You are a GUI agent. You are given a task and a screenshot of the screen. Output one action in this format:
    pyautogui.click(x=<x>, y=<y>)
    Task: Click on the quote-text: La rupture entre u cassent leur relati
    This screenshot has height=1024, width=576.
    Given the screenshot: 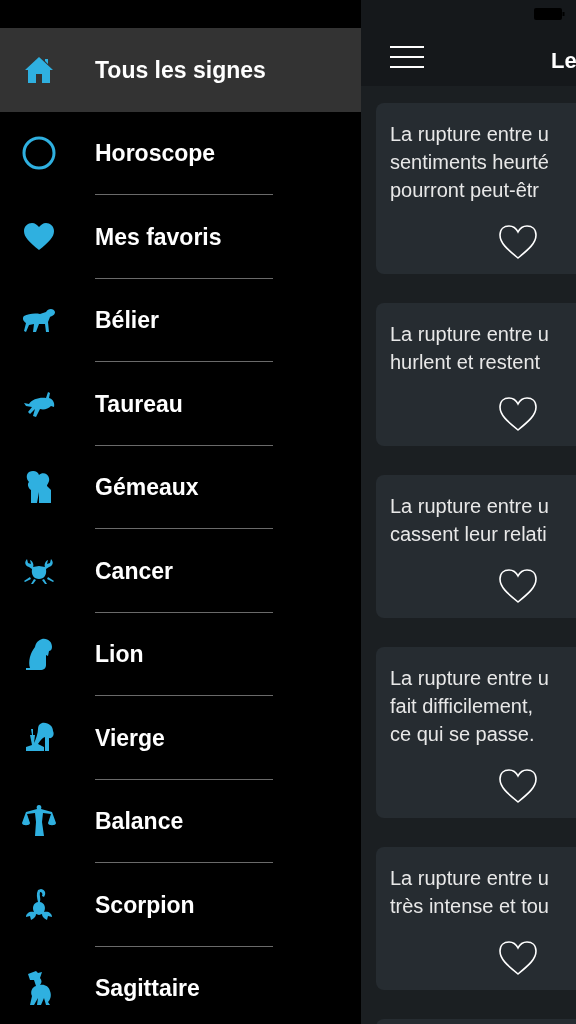 What is the action you would take?
    pyautogui.click(x=470, y=520)
    